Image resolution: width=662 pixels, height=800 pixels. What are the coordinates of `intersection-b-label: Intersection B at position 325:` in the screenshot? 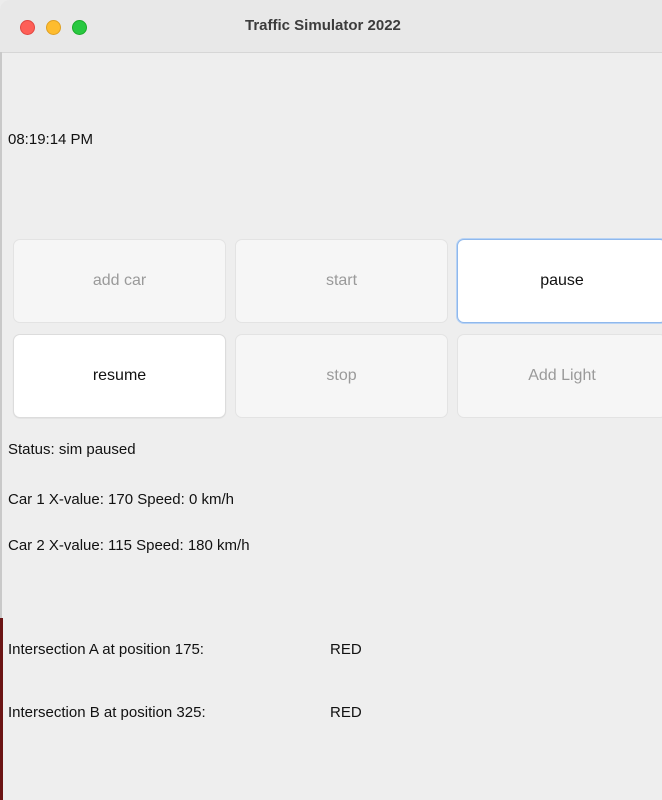 It's located at (107, 712).